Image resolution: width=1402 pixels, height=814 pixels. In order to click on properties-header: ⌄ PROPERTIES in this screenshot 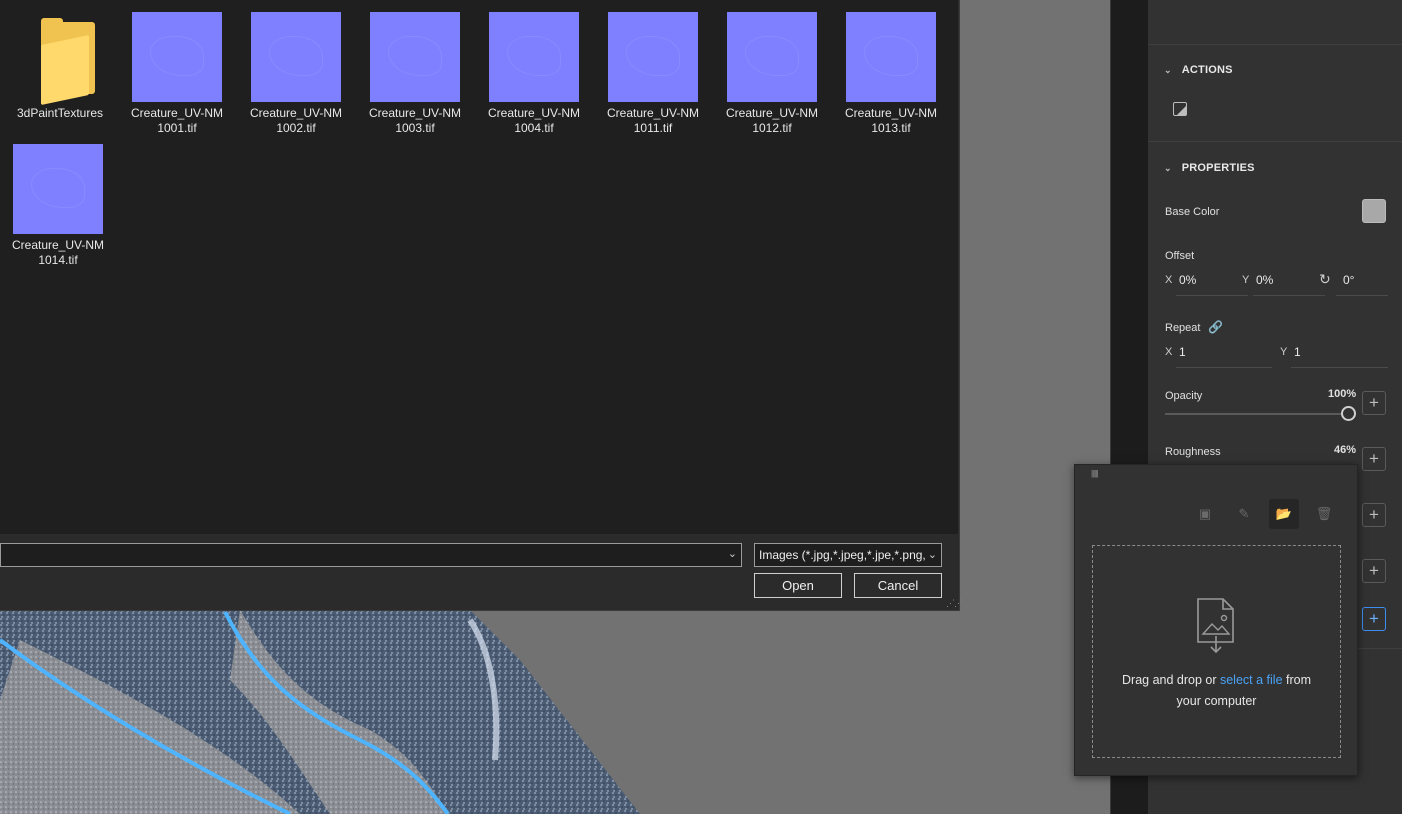, I will do `click(1209, 168)`.